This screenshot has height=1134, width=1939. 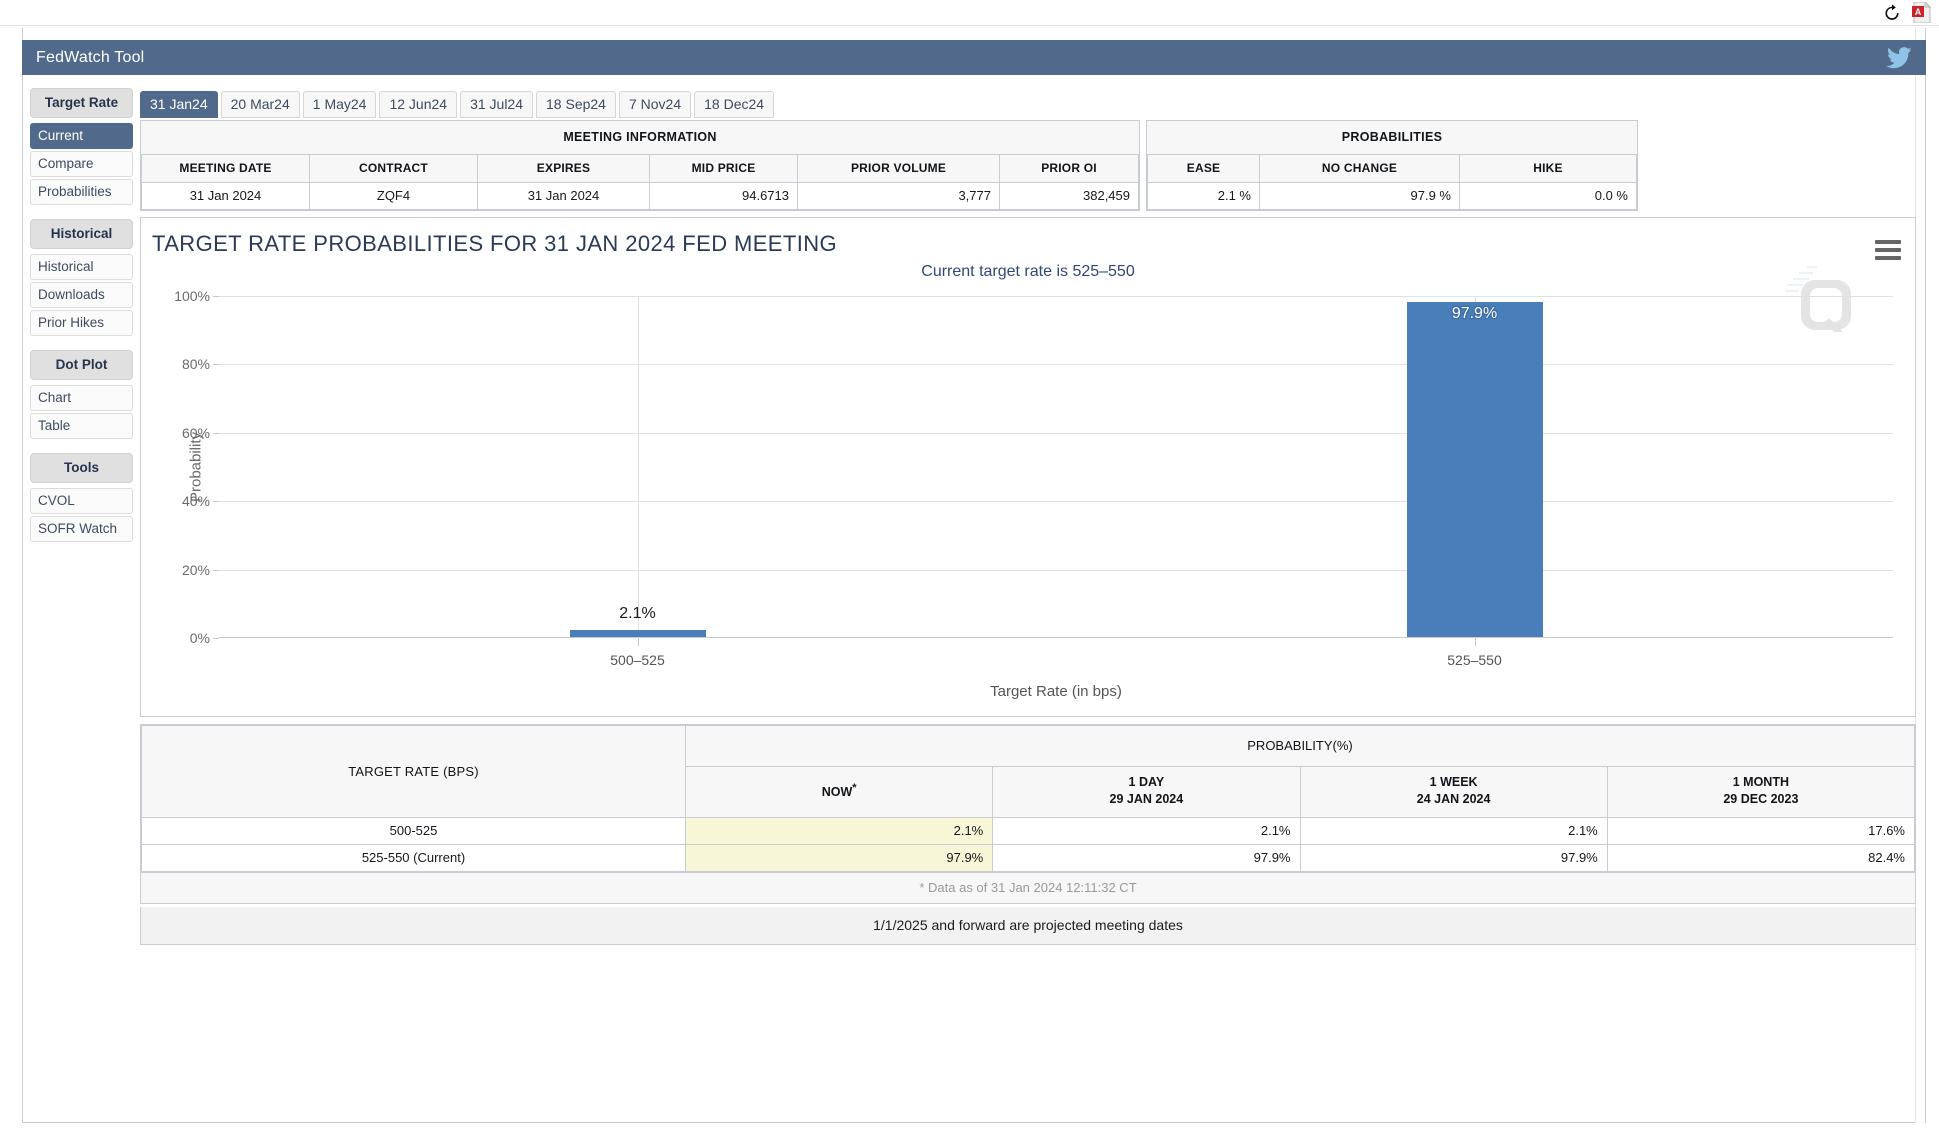 What do you see at coordinates (418, 104) in the screenshot?
I see `tab-12-jun24: 12 Jun24` at bounding box center [418, 104].